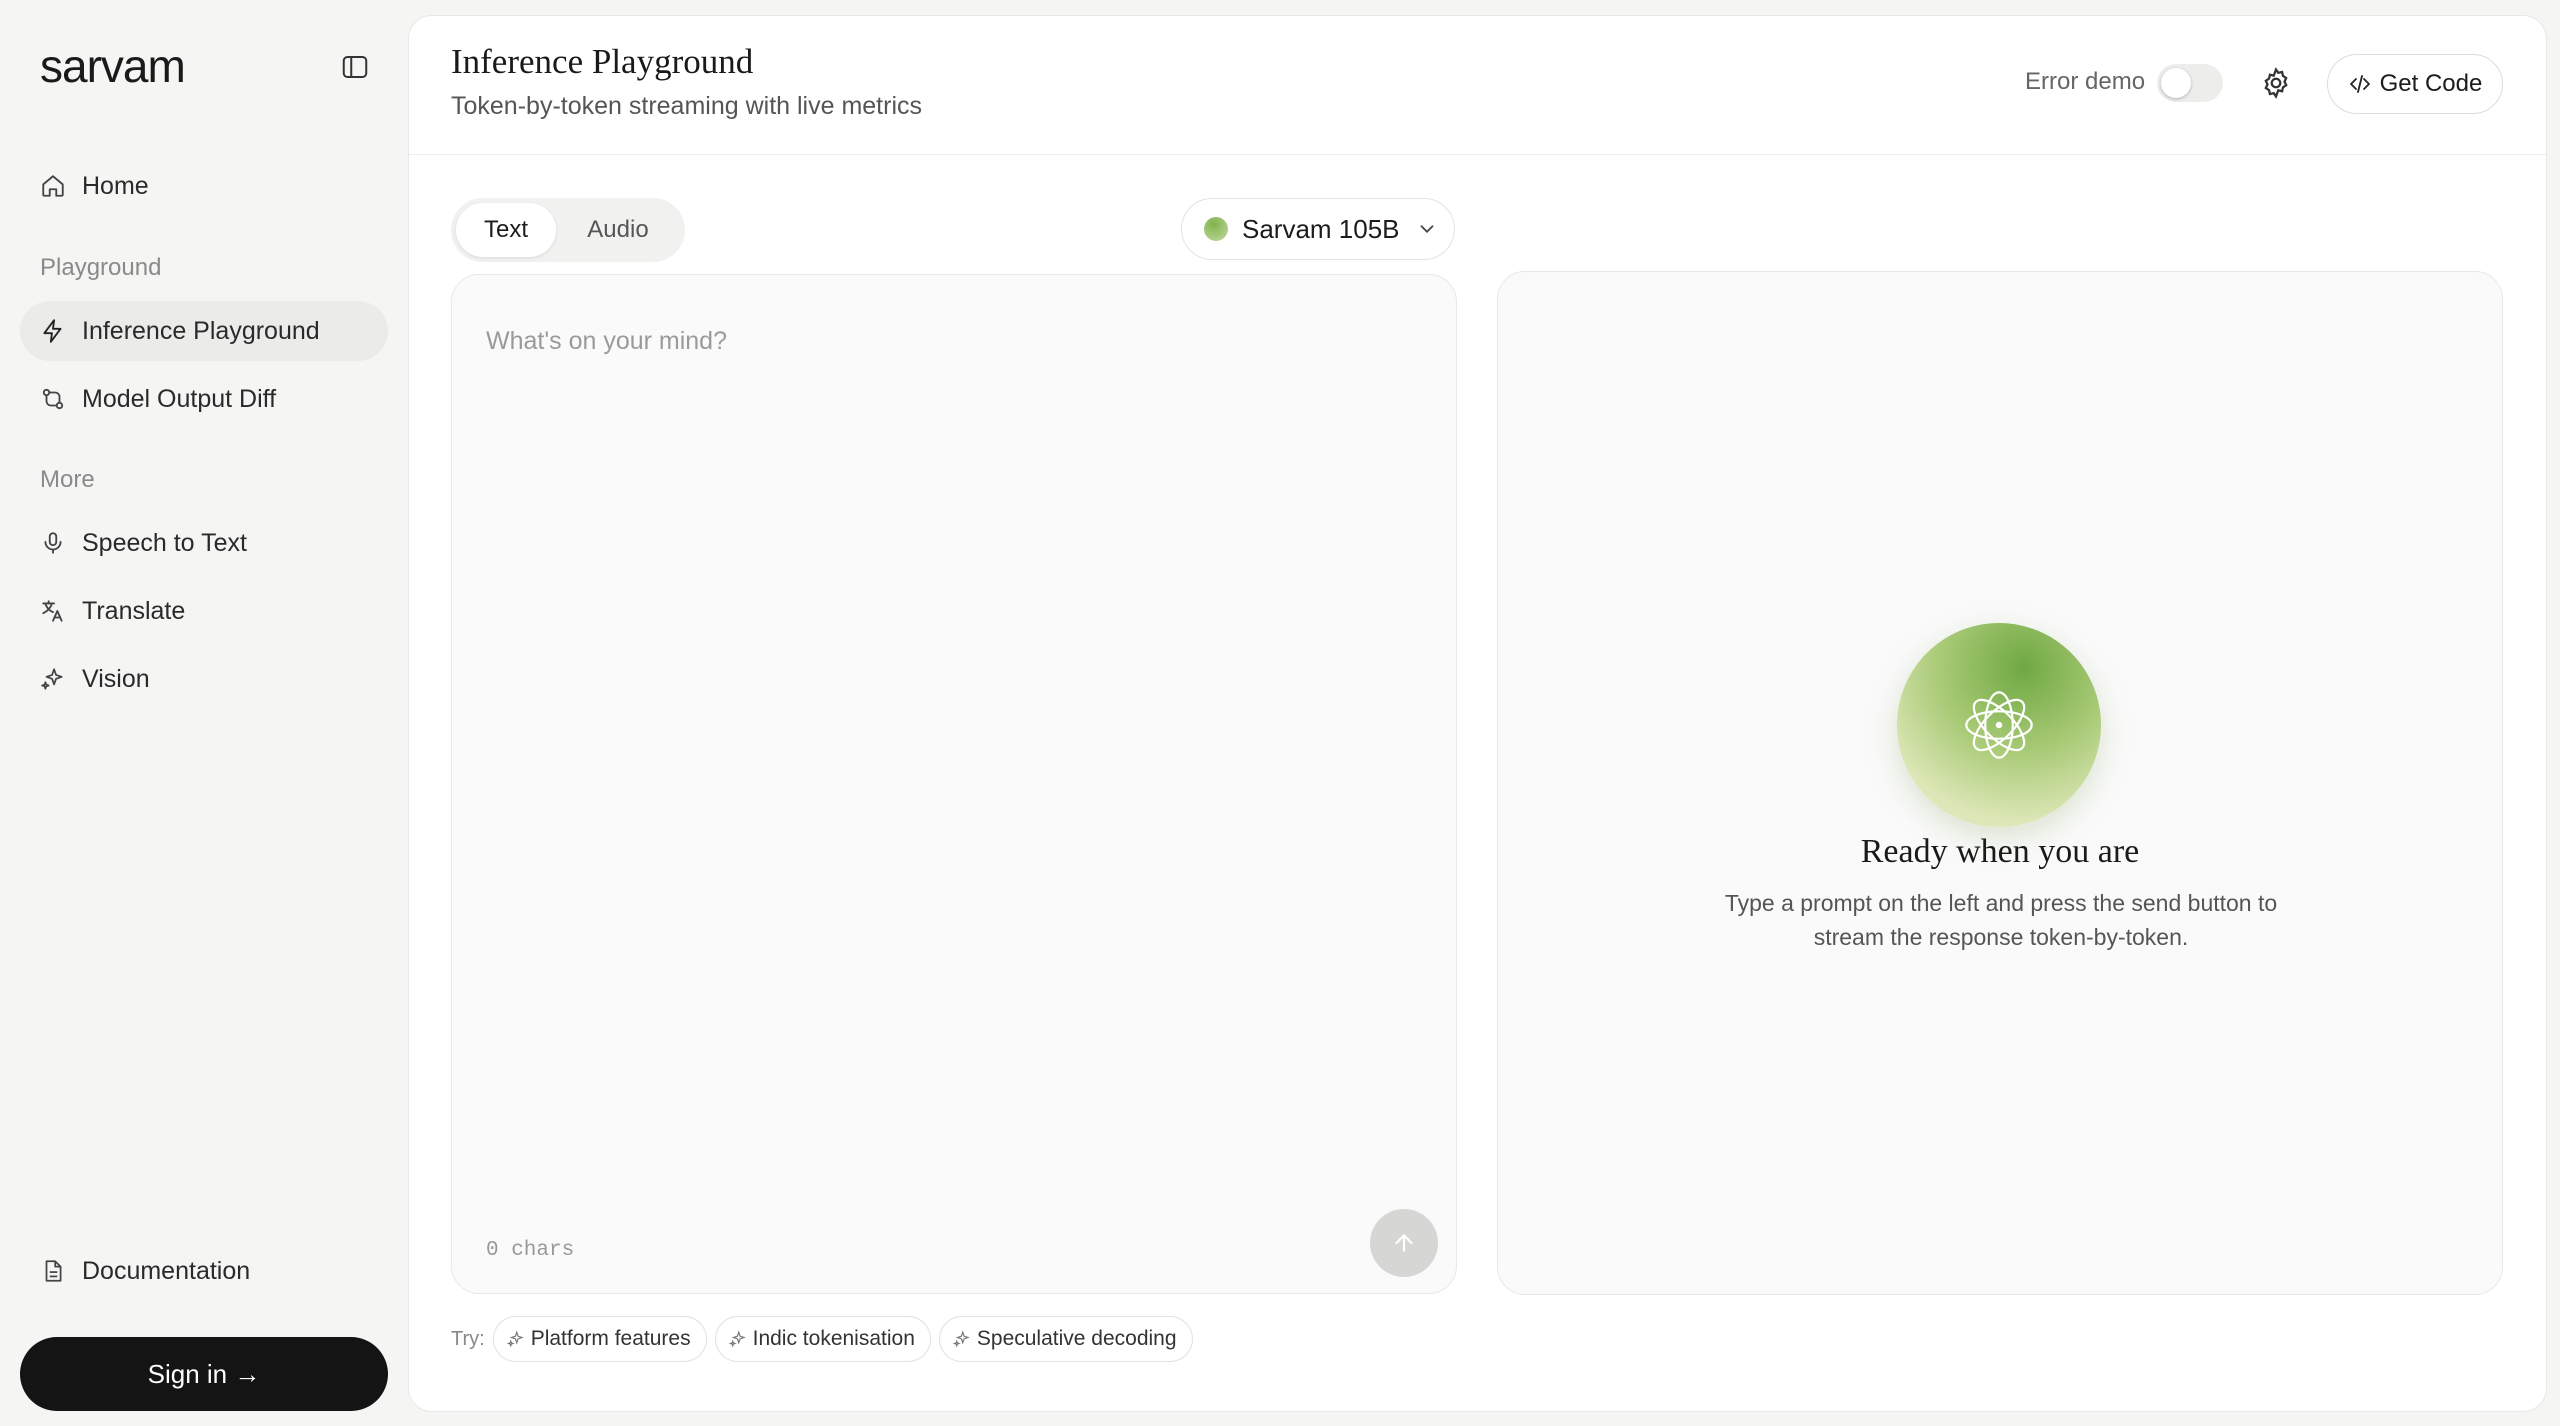 This screenshot has width=2560, height=1426. Describe the element at coordinates (204, 1374) in the screenshot. I see `sign-in-button: Sign in →` at that location.